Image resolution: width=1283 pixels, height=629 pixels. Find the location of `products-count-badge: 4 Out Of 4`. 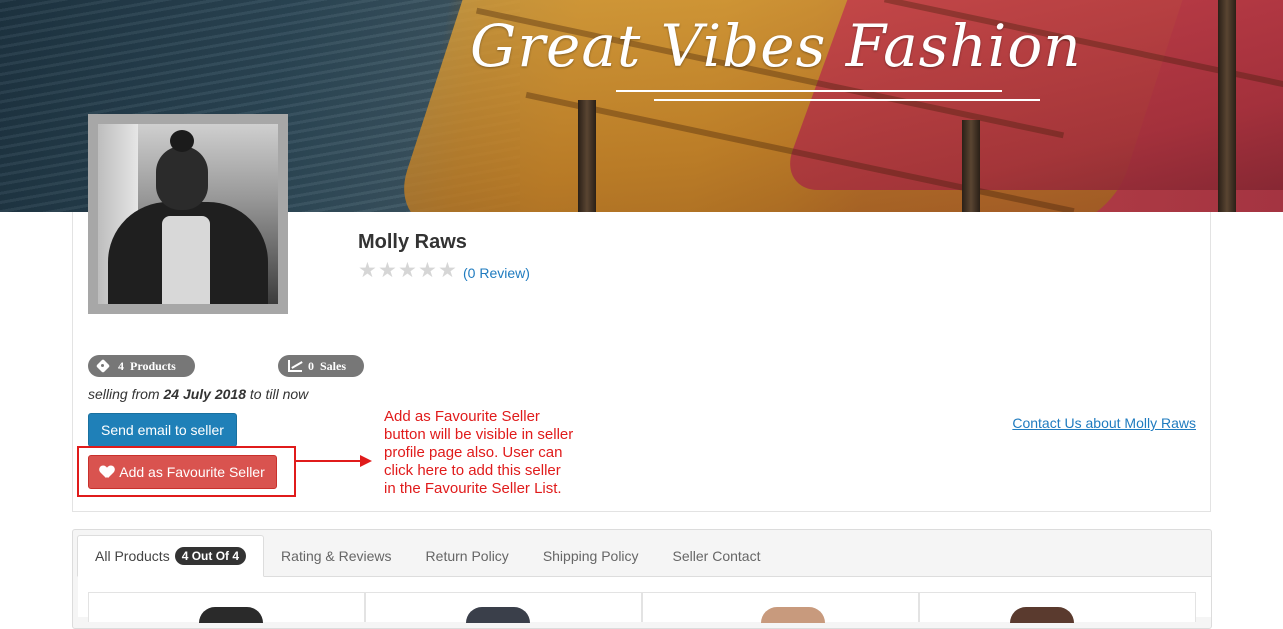

products-count-badge: 4 Out Of 4 is located at coordinates (210, 556).